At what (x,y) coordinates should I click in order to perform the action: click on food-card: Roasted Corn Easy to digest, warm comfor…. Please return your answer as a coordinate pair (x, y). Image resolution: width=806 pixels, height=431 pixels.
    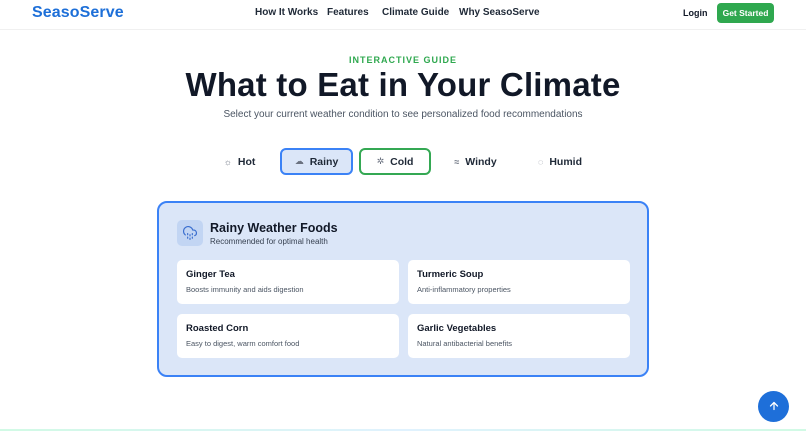
    Looking at the image, I should click on (288, 336).